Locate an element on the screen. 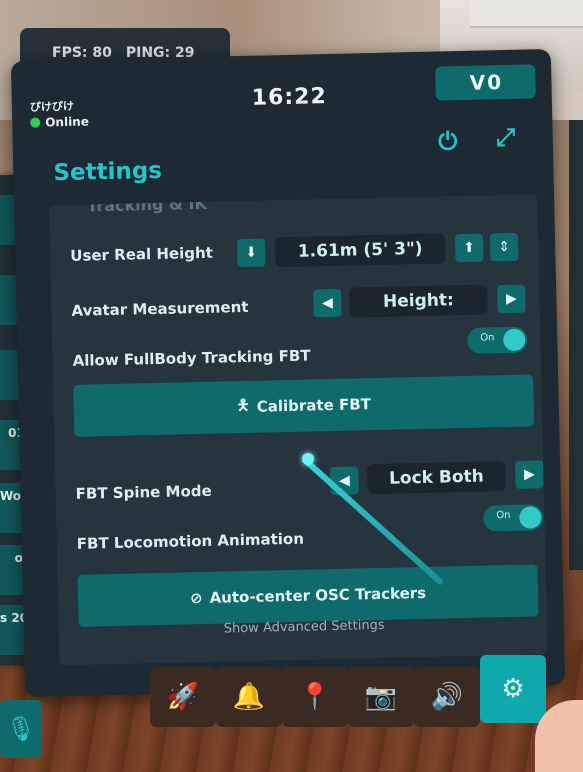  fbt-locomotion-label: FBT Locomotion Animation is located at coordinates (190, 541).